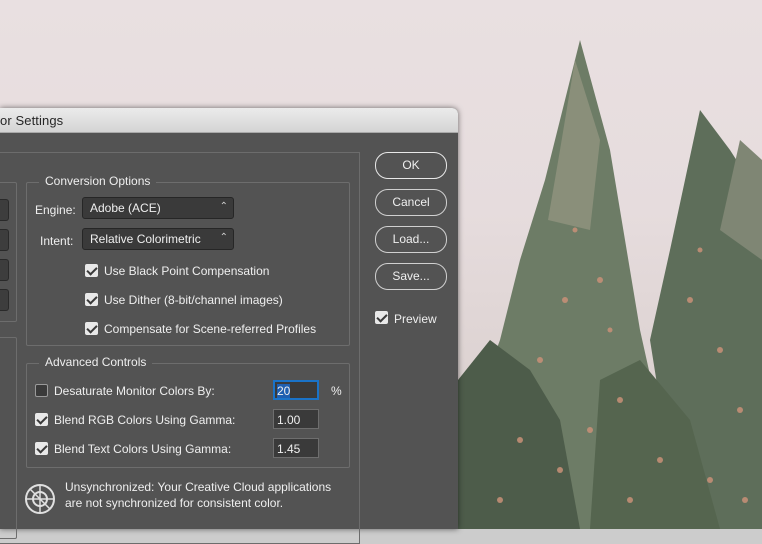 This screenshot has height=544, width=762. I want to click on desaturate-input: 20, so click(296, 390).